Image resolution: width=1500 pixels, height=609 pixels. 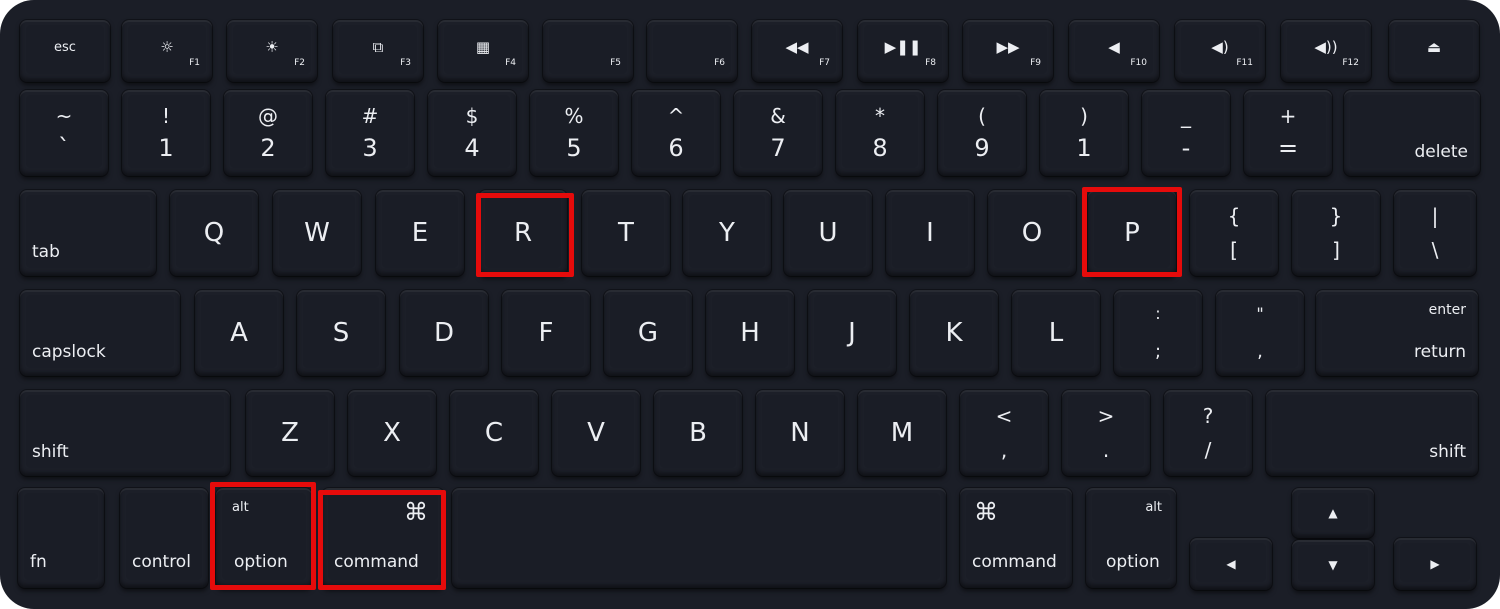 I want to click on key-number-4: $4, so click(x=472, y=133).